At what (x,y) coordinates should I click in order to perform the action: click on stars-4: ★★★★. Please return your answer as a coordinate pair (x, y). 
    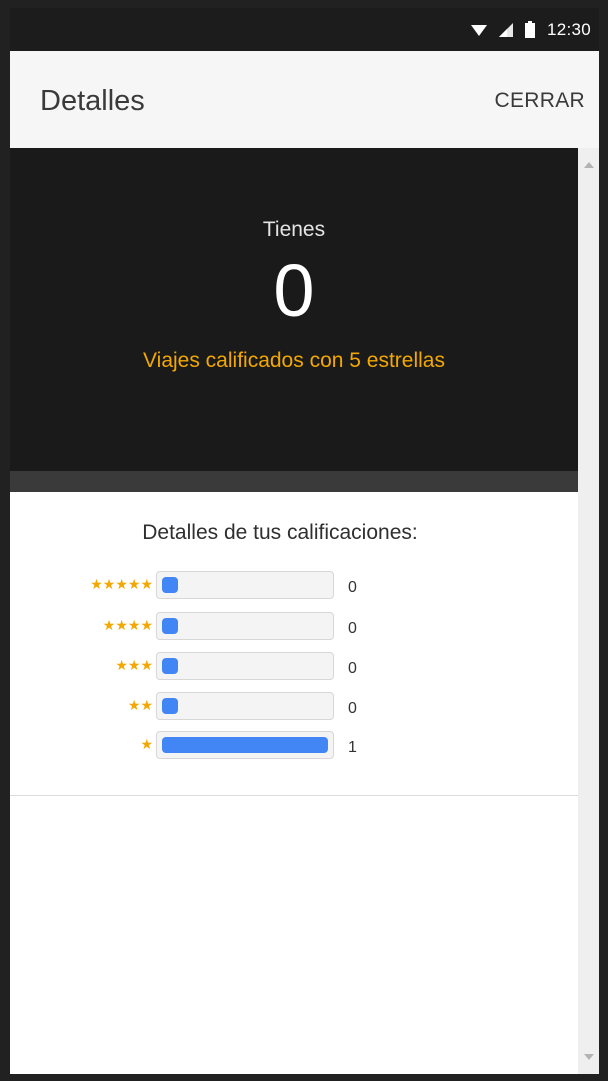
    Looking at the image, I should click on (127, 625).